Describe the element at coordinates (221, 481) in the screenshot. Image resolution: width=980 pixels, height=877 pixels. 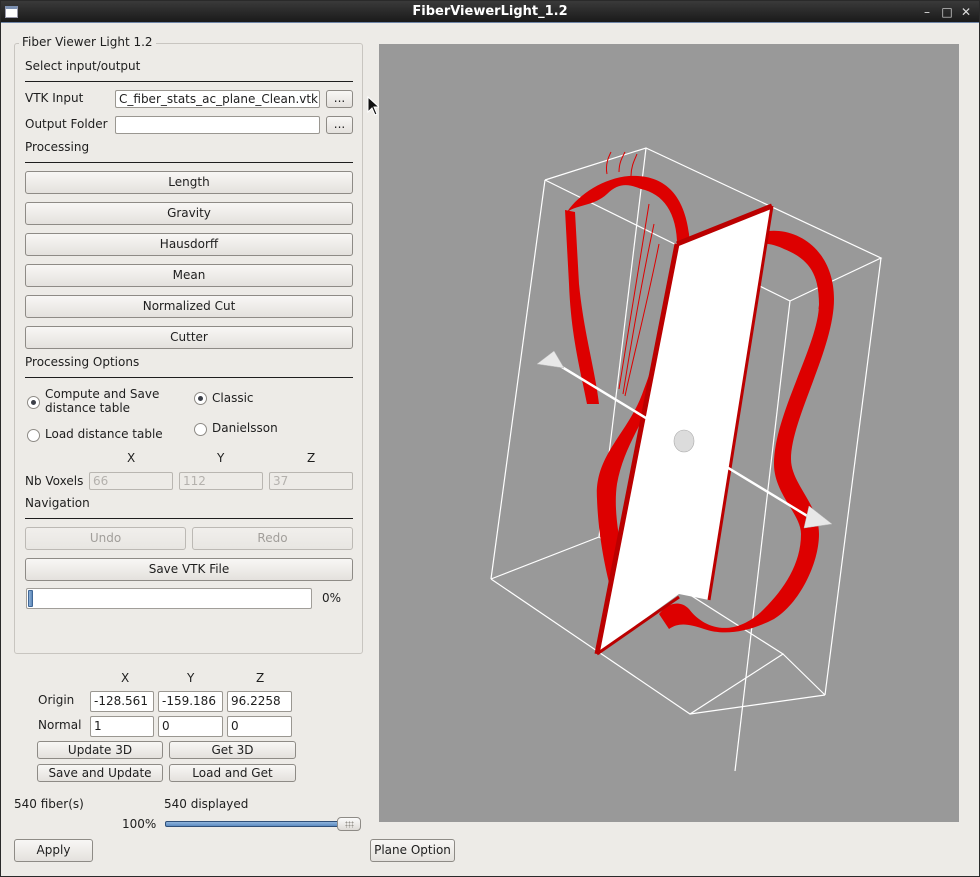
I see `voxels-y-field: 112` at that location.